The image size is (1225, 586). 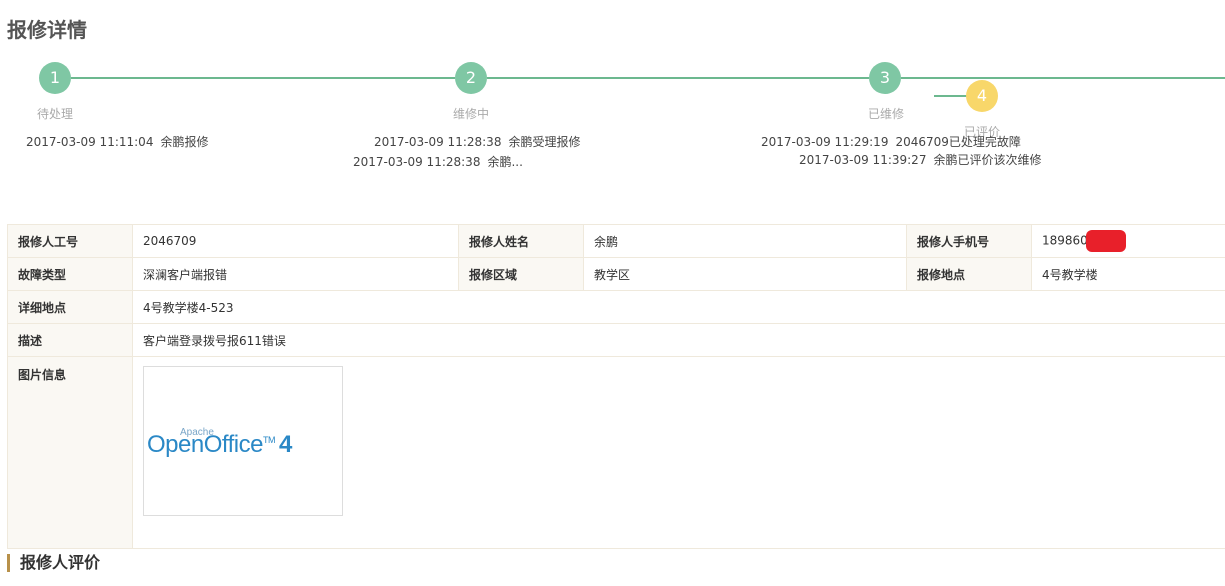 What do you see at coordinates (521, 241) in the screenshot?
I see `reporter-name-label: 报修人姓名` at bounding box center [521, 241].